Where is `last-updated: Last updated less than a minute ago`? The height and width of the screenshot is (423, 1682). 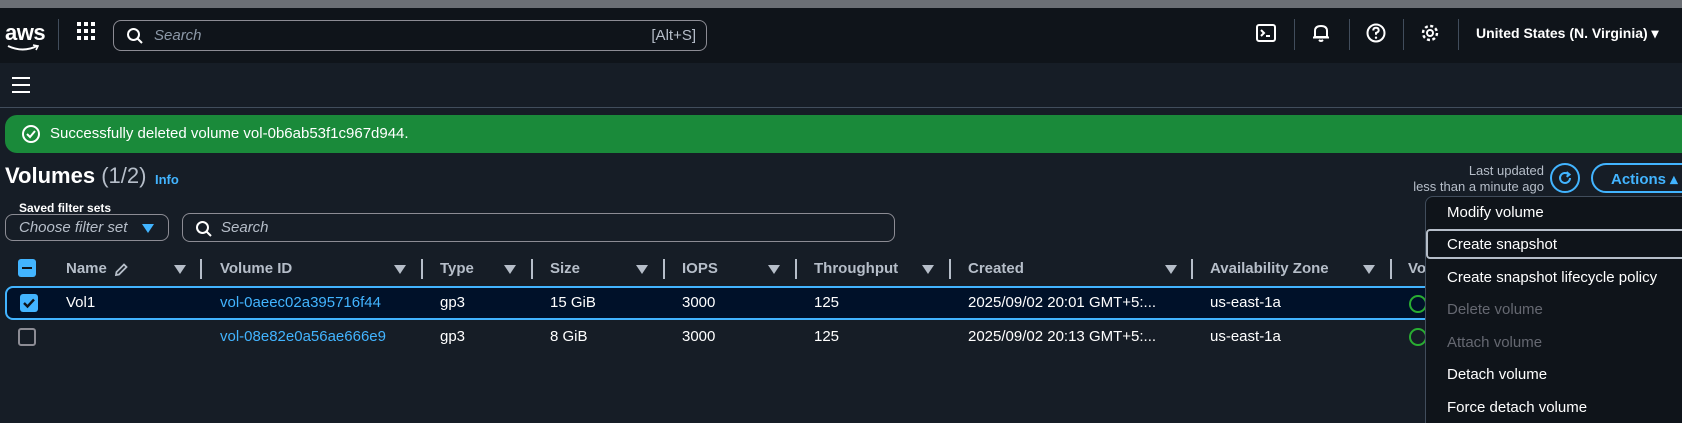 last-updated: Last updated less than a minute ago is located at coordinates (1478, 179).